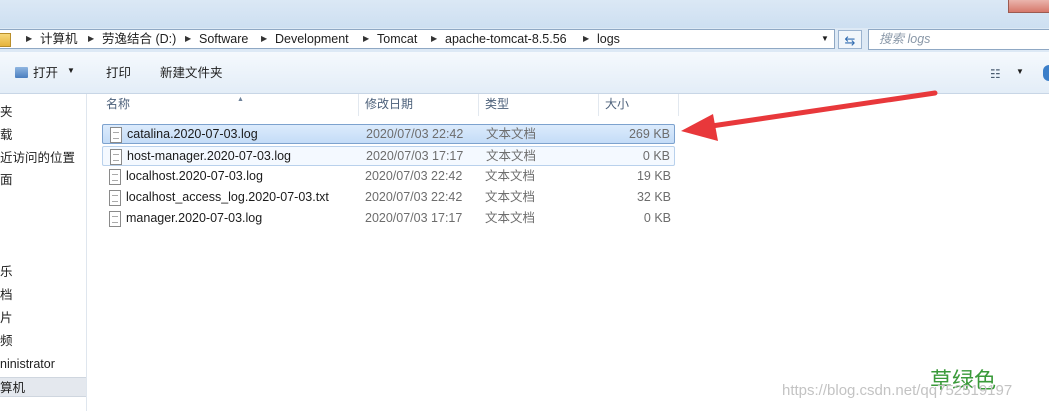 Image resolution: width=1049 pixels, height=411 pixels. What do you see at coordinates (820, 110) in the screenshot?
I see `annotation-arrow-shaft` at bounding box center [820, 110].